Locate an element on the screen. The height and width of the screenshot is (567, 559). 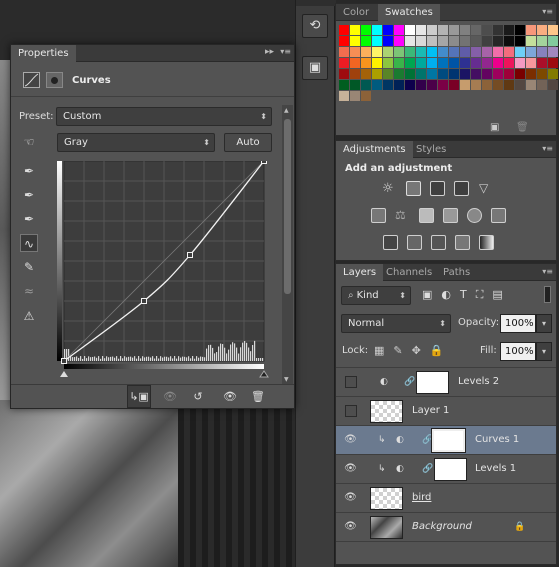
color-balance-icon: ⚖ is located at coordinates (402, 215).